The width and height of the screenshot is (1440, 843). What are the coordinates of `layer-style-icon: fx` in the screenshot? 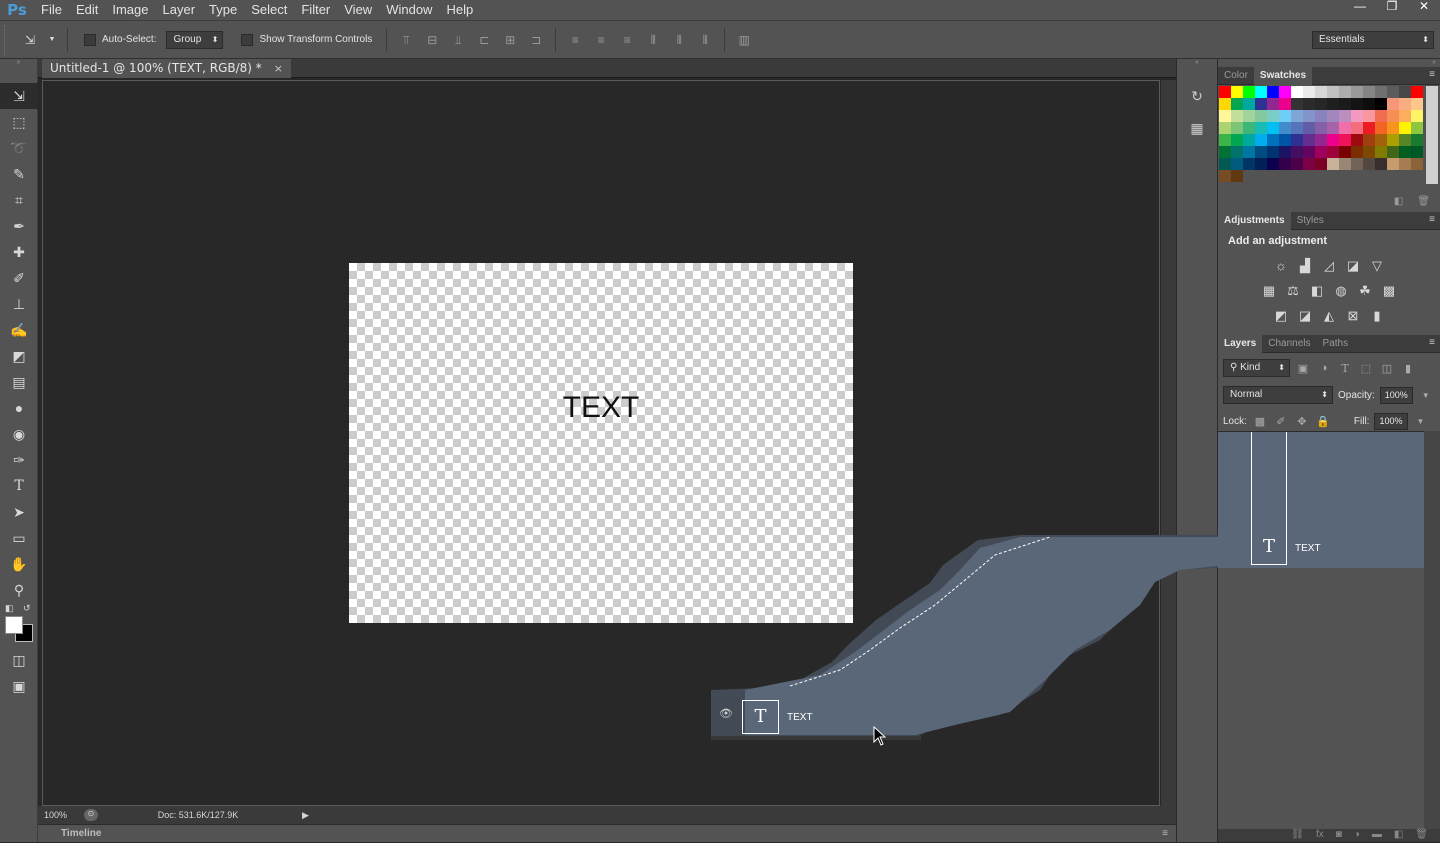 It's located at (1320, 835).